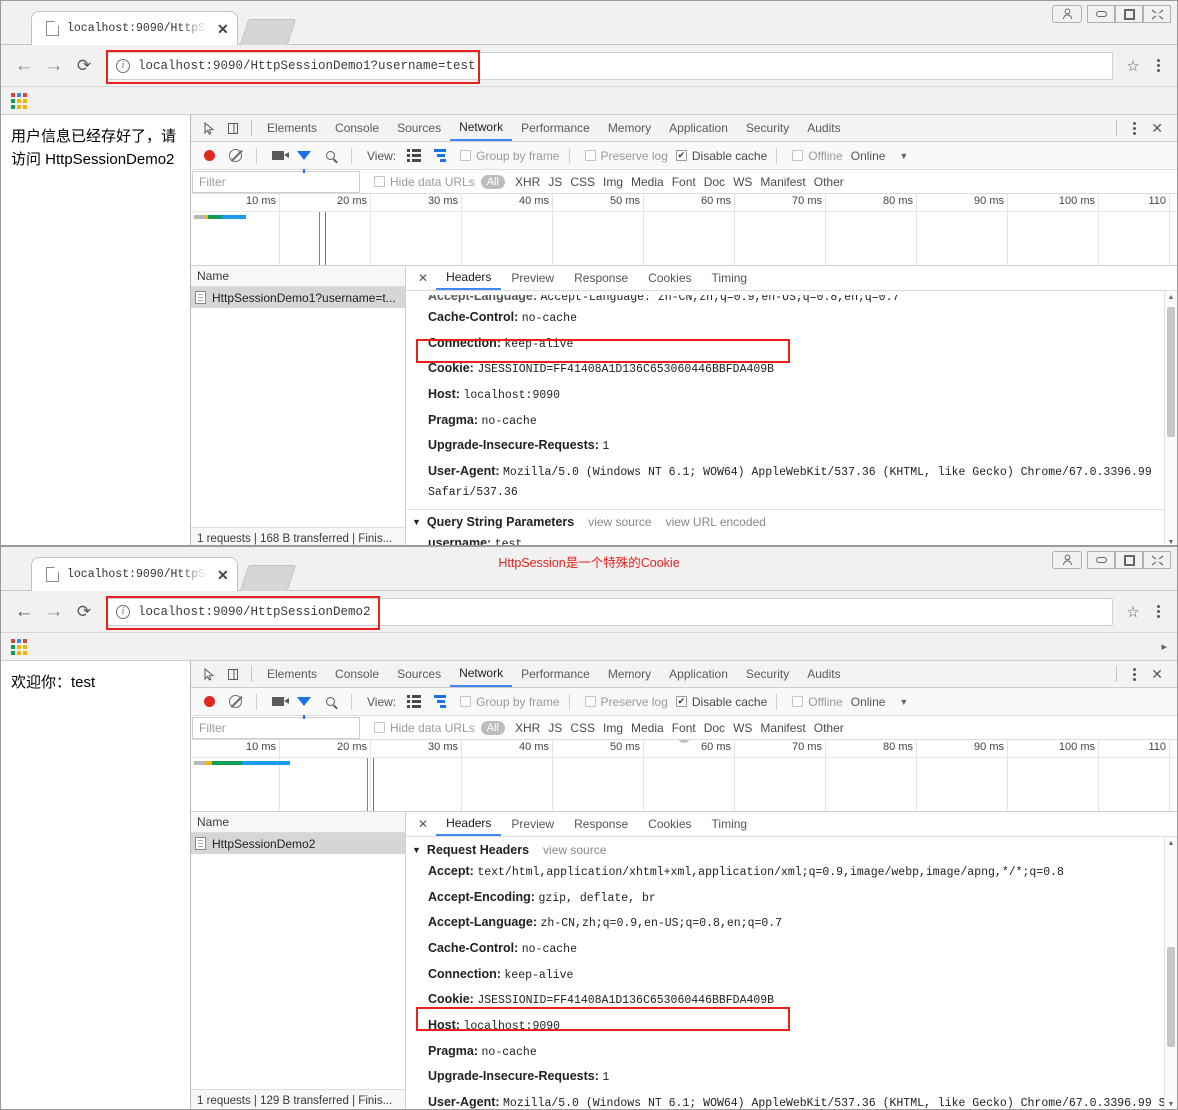 Image resolution: width=1178 pixels, height=1110 pixels. What do you see at coordinates (721, 702) in the screenshot?
I see `disable-cache-checkbox: Disable cache` at bounding box center [721, 702].